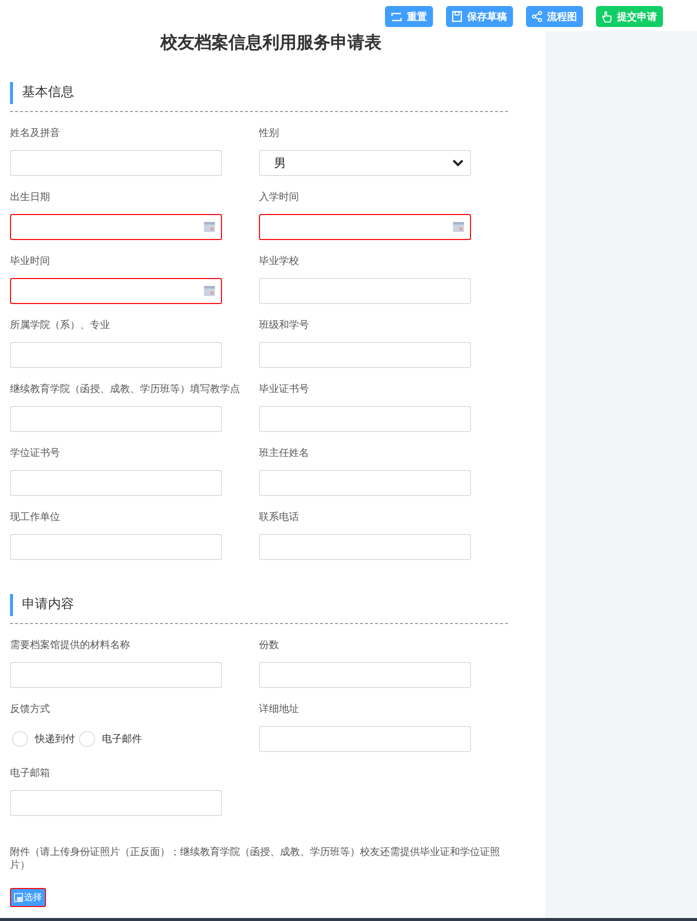 Image resolution: width=697 pixels, height=921 pixels. I want to click on attachment-label: 附件（请上传身份证照片（正反面）；继续教育学院（函授、成教、学历班等）校友还需提供毕业证和学位证照片）, so click(255, 859).